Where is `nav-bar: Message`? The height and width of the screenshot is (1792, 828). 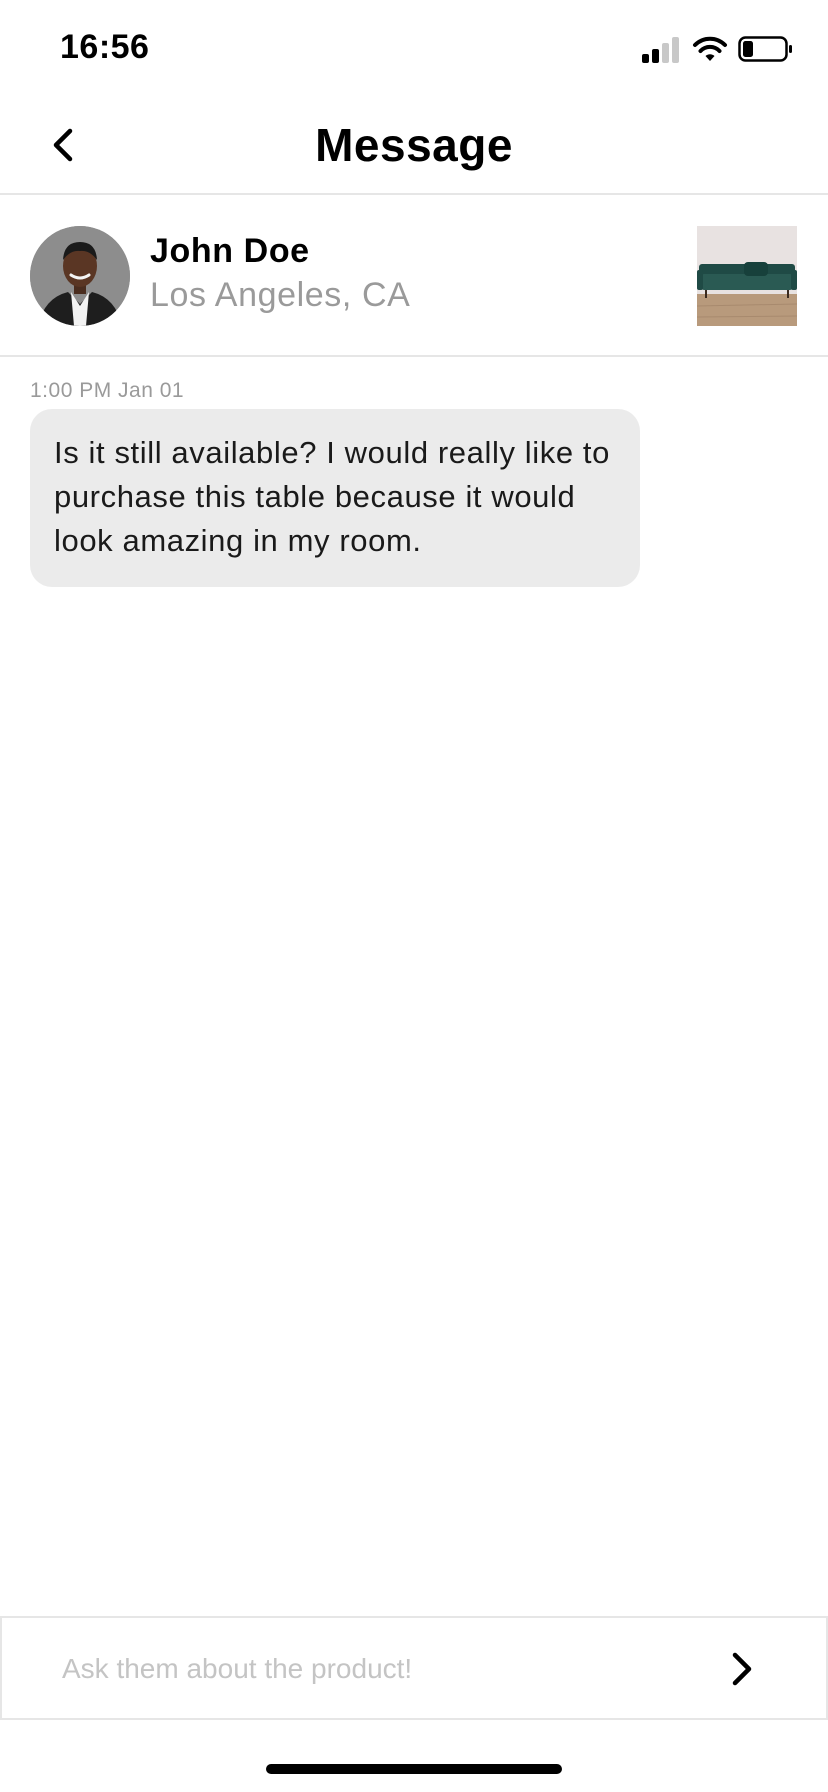 nav-bar: Message is located at coordinates (414, 147).